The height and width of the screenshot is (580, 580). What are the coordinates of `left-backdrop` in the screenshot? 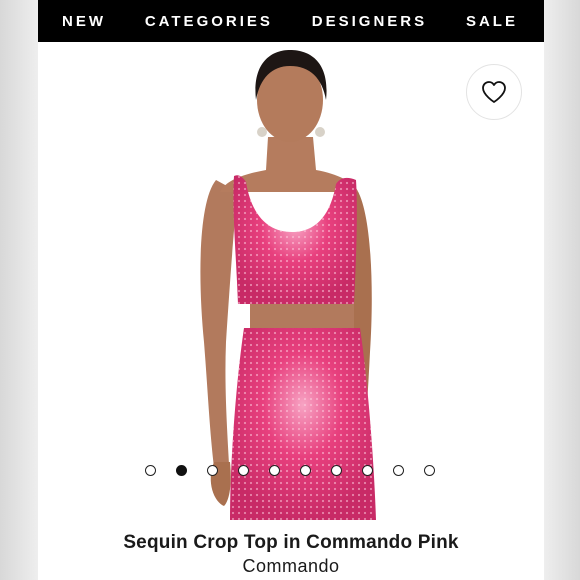 It's located at (19, 290).